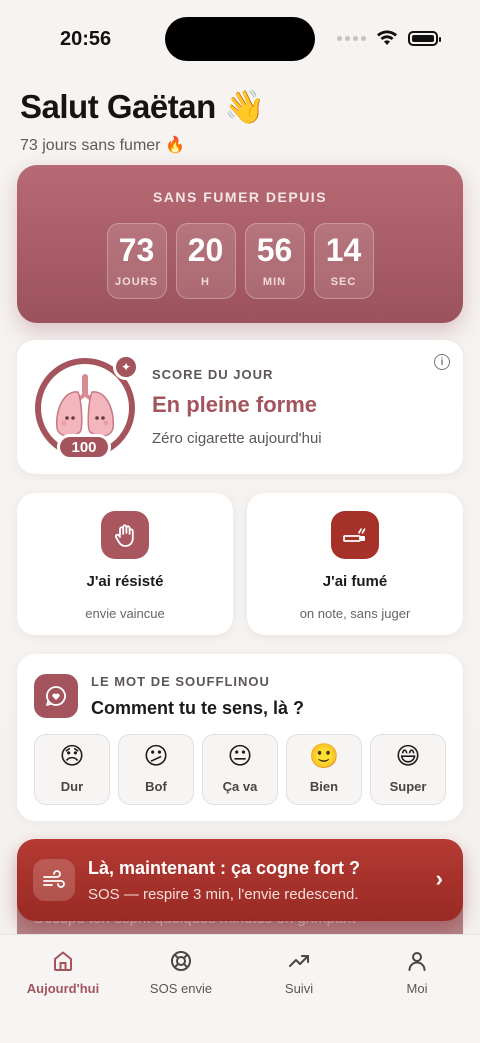 Image resolution: width=480 pixels, height=1043 pixels. I want to click on timer-title: SANS FUMER DEPUIS, so click(240, 197).